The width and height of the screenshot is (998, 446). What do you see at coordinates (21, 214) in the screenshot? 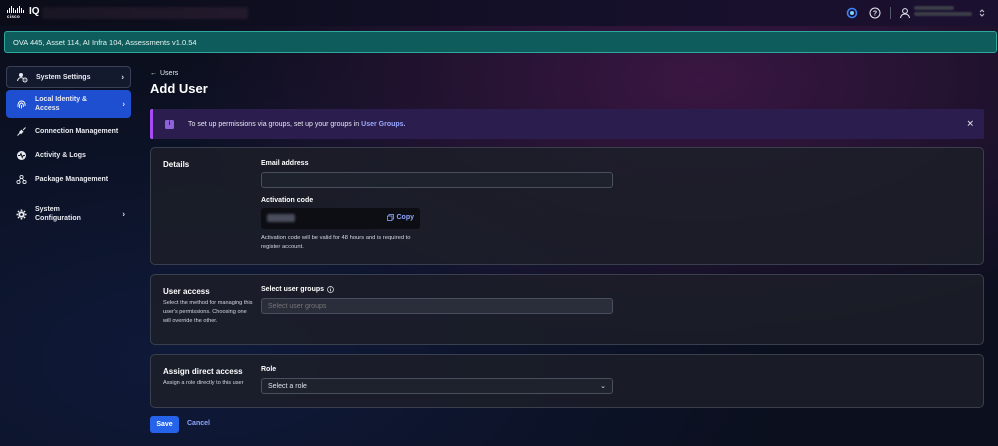
I see `gear-icon` at bounding box center [21, 214].